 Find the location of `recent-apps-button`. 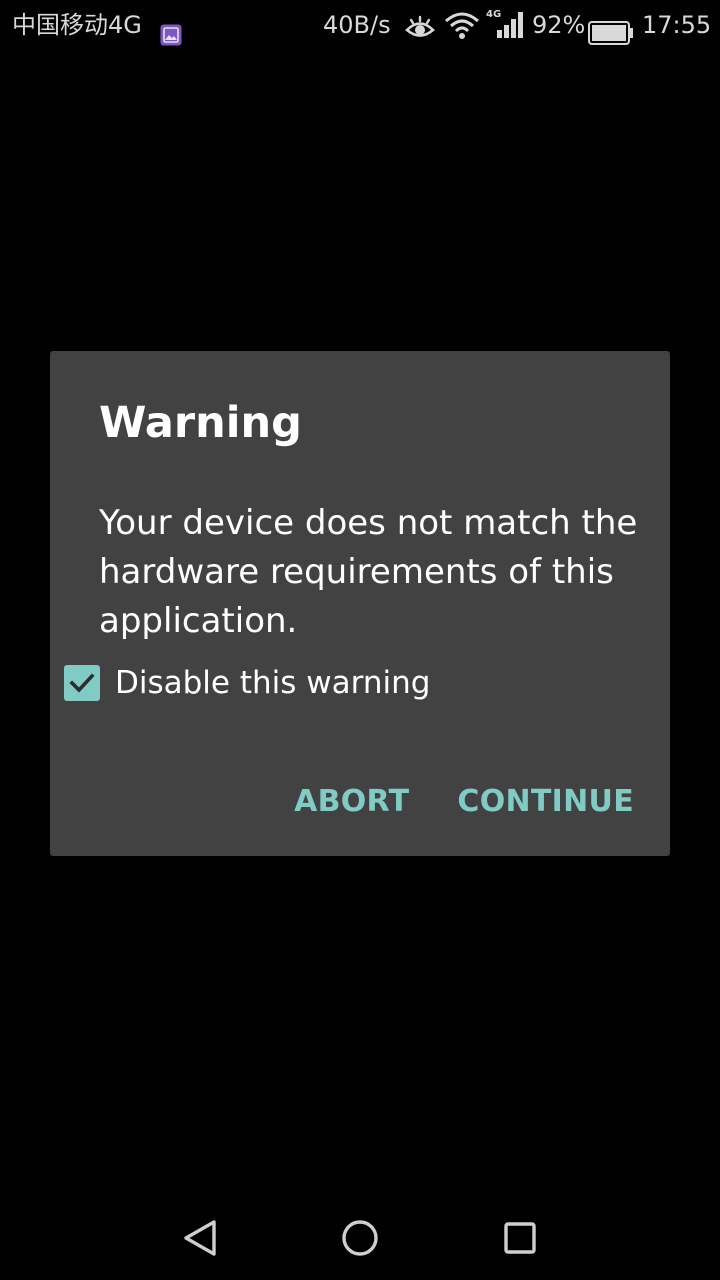

recent-apps-button is located at coordinates (520, 1238).